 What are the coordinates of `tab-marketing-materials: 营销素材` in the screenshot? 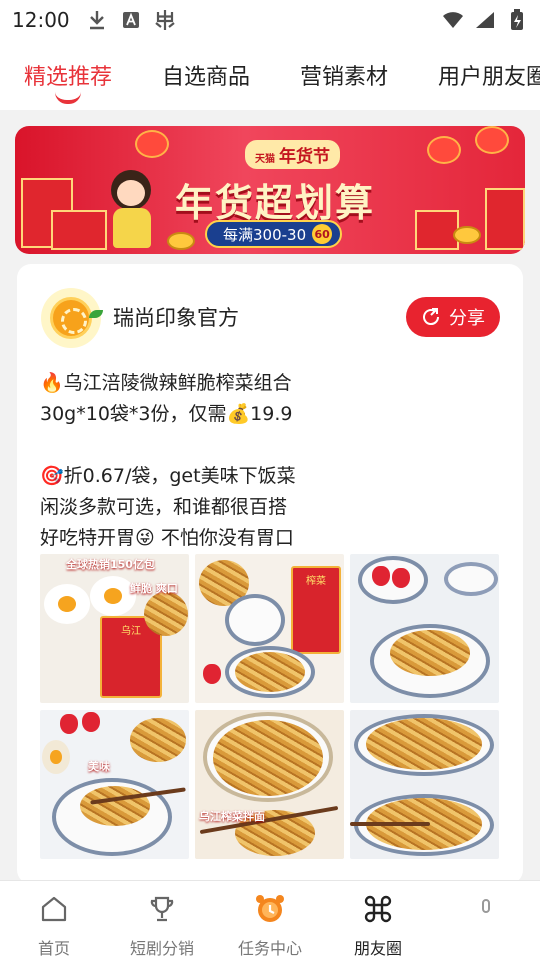 It's located at (344, 75).